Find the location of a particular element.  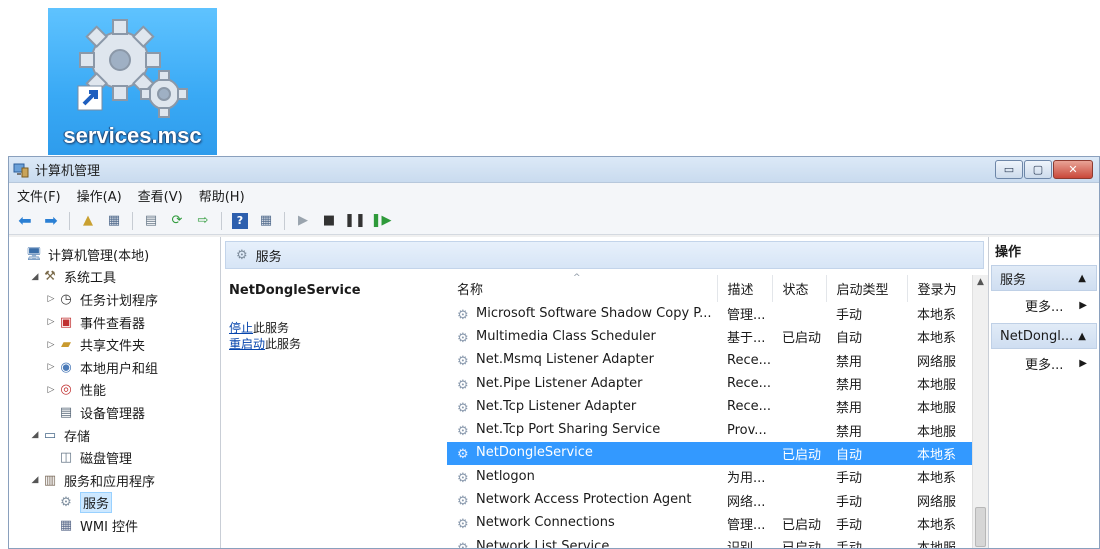

menu-help: 帮助(H) is located at coordinates (222, 195).